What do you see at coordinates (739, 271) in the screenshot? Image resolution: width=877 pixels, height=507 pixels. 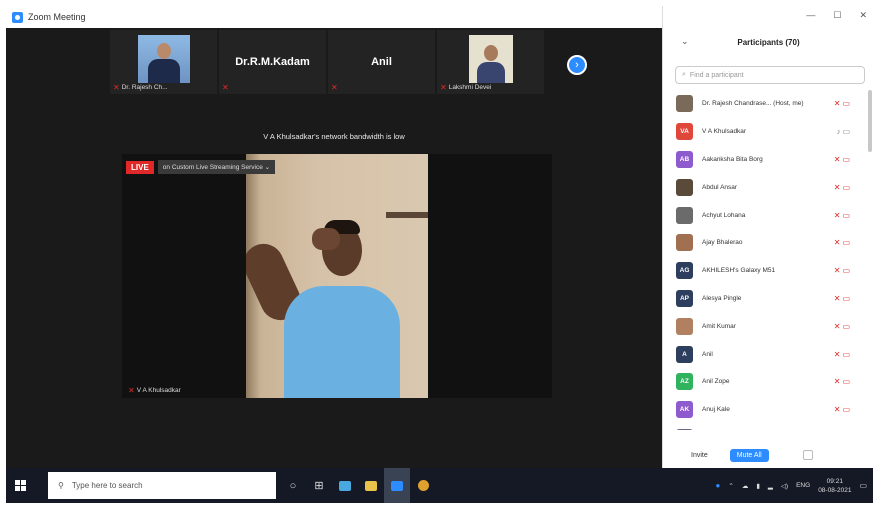 I see `participant-name: AKHILESH's Galaxy M51` at bounding box center [739, 271].